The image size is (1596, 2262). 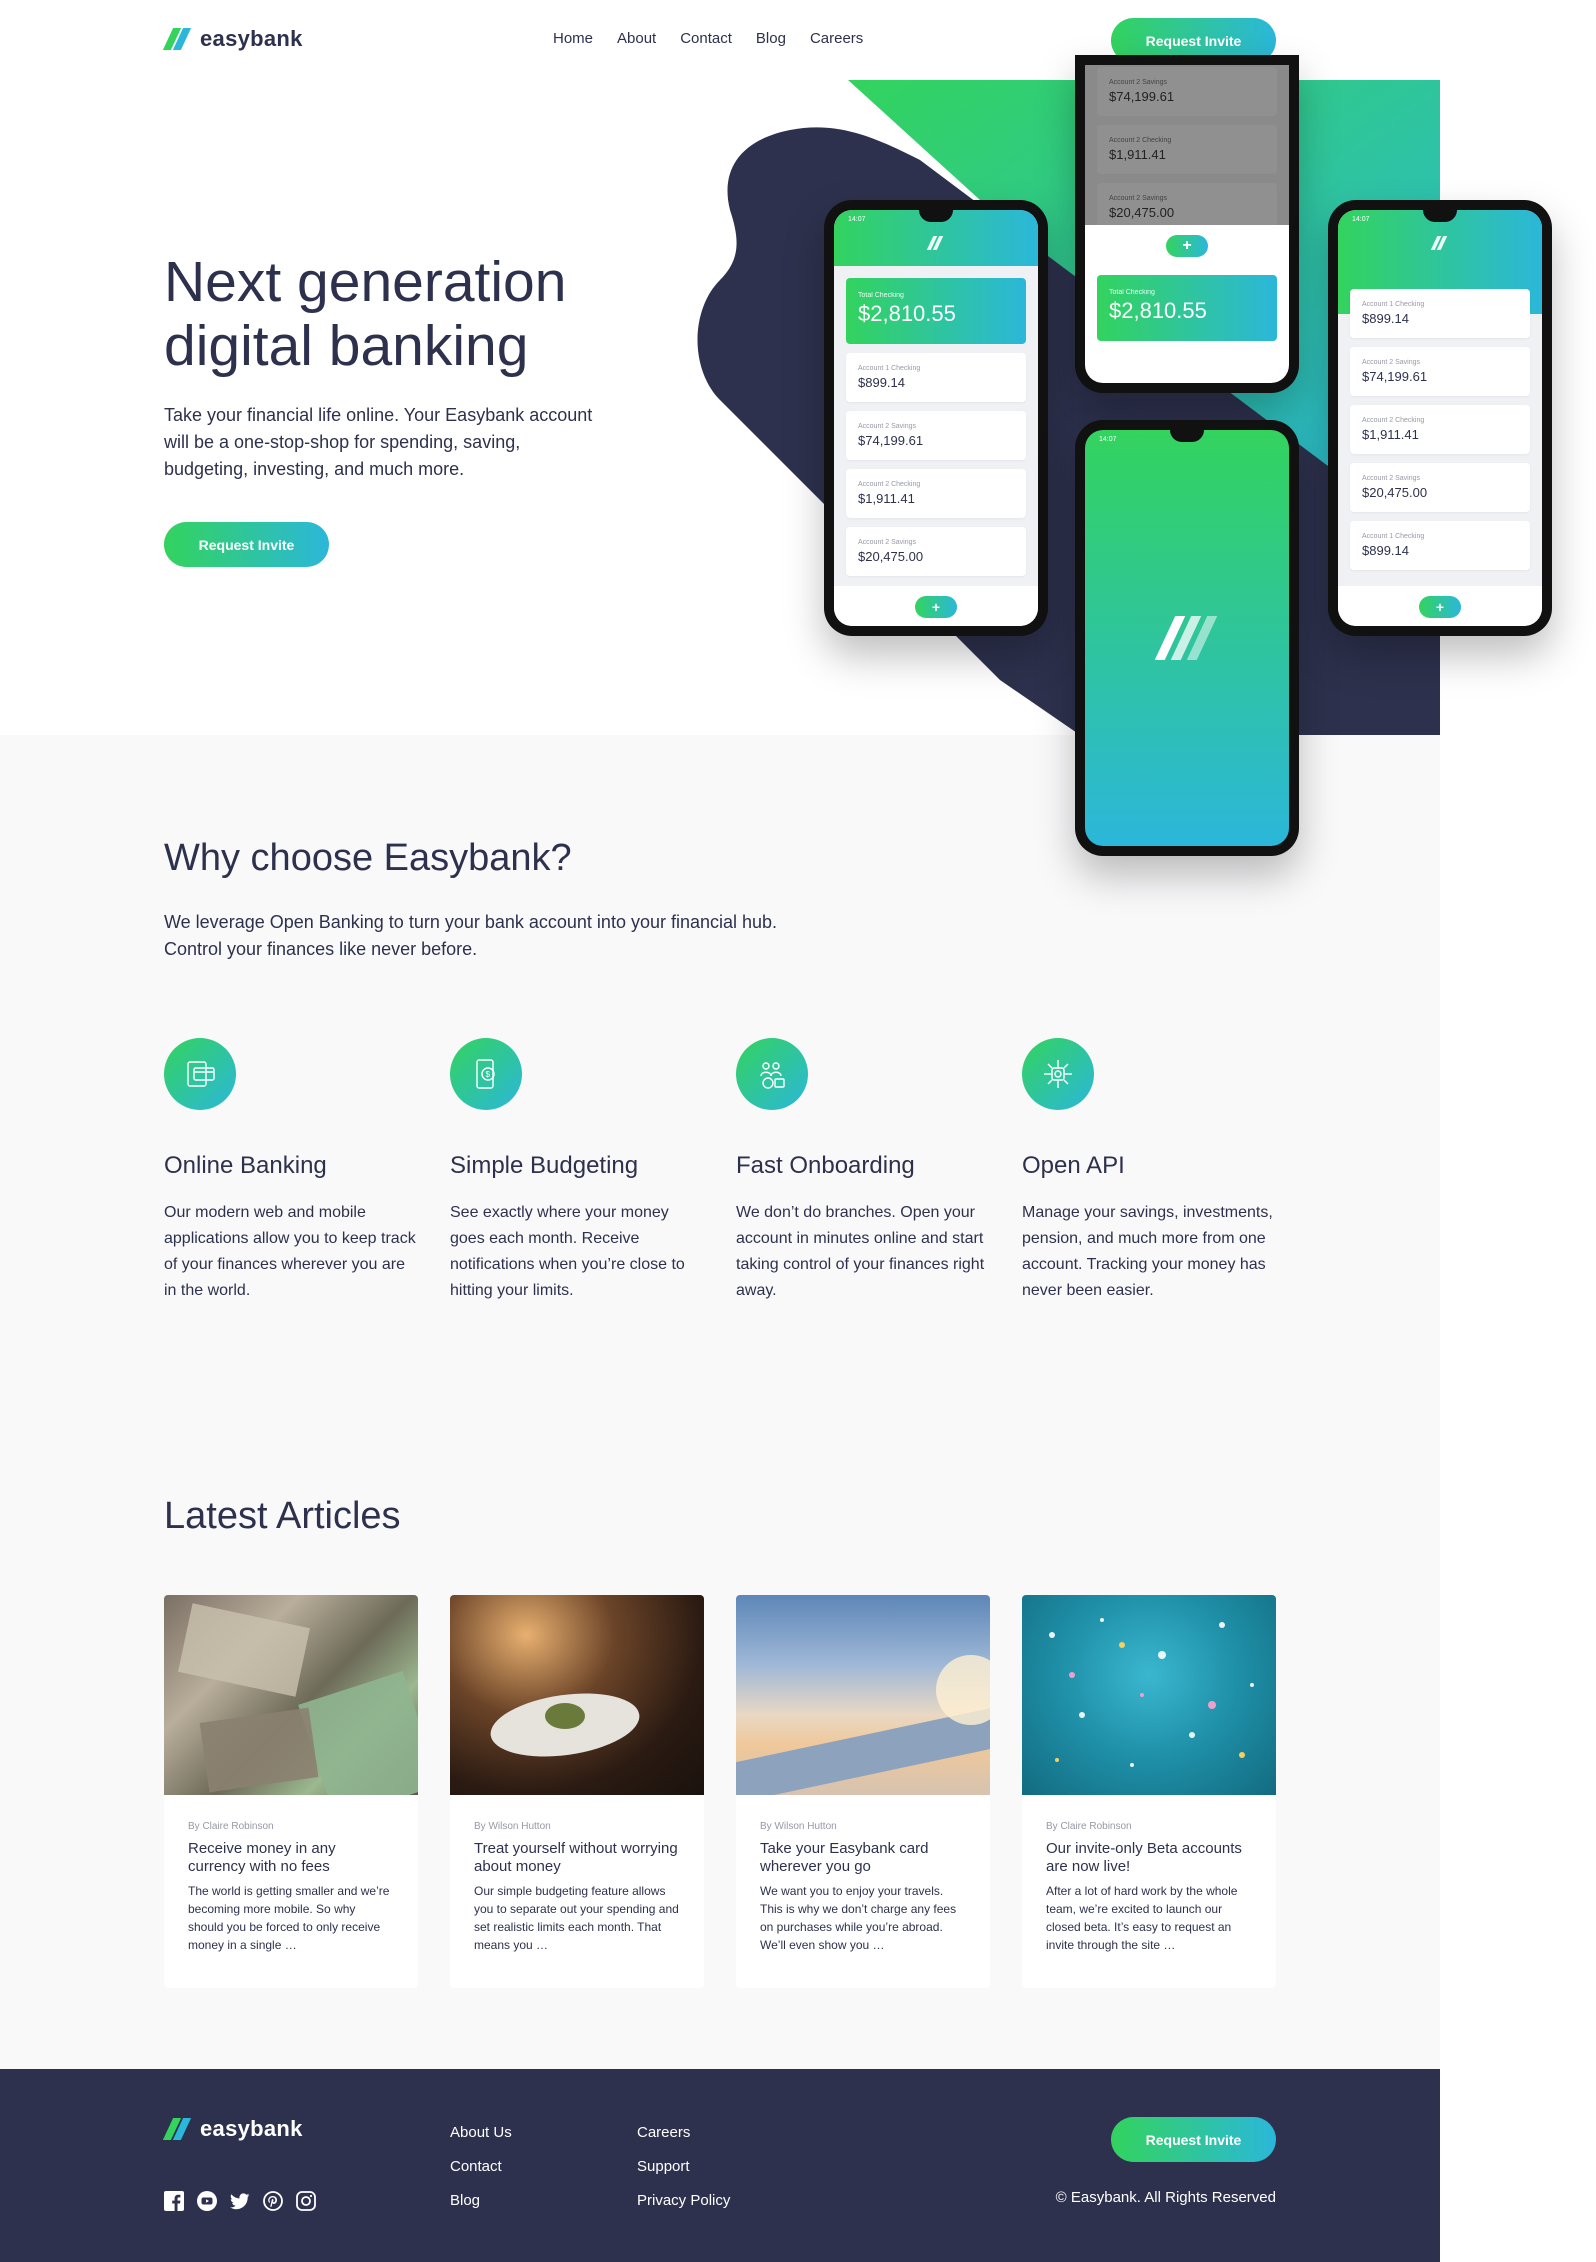 What do you see at coordinates (771, 38) in the screenshot?
I see `nav-link-blog: Blog` at bounding box center [771, 38].